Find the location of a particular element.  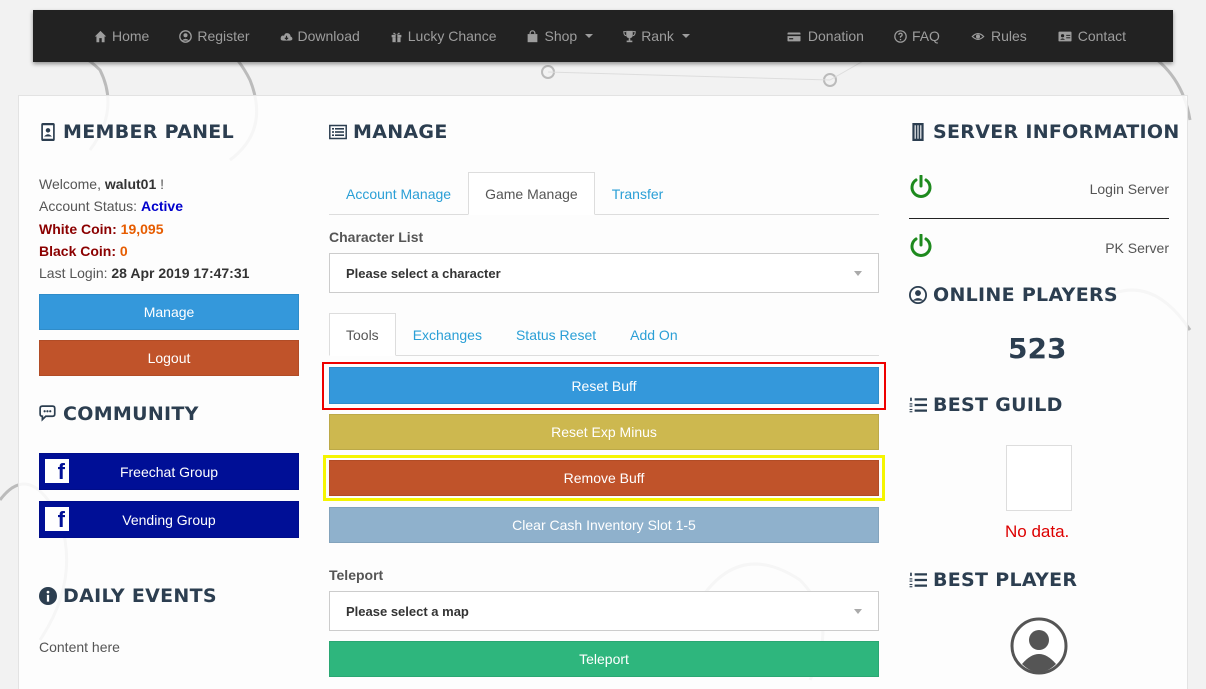

daily-events-content: Content here is located at coordinates (79, 647).